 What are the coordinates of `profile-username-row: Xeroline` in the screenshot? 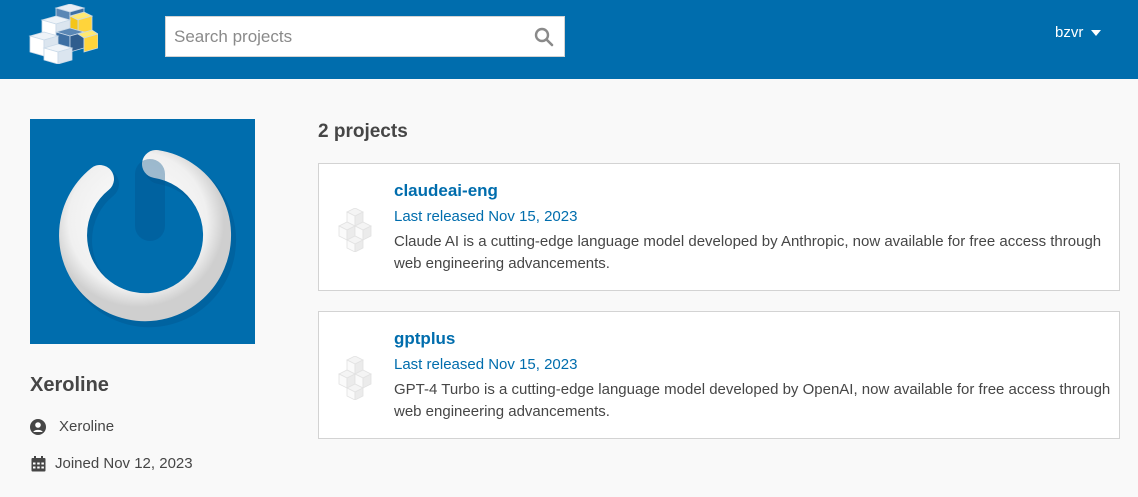 It's located at (72, 426).